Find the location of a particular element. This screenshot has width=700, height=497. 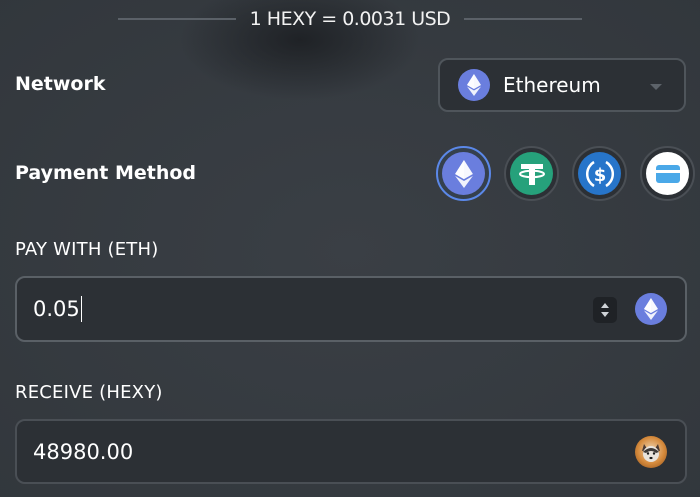

receive-amount-value: 48980.00 is located at coordinates (83, 451).